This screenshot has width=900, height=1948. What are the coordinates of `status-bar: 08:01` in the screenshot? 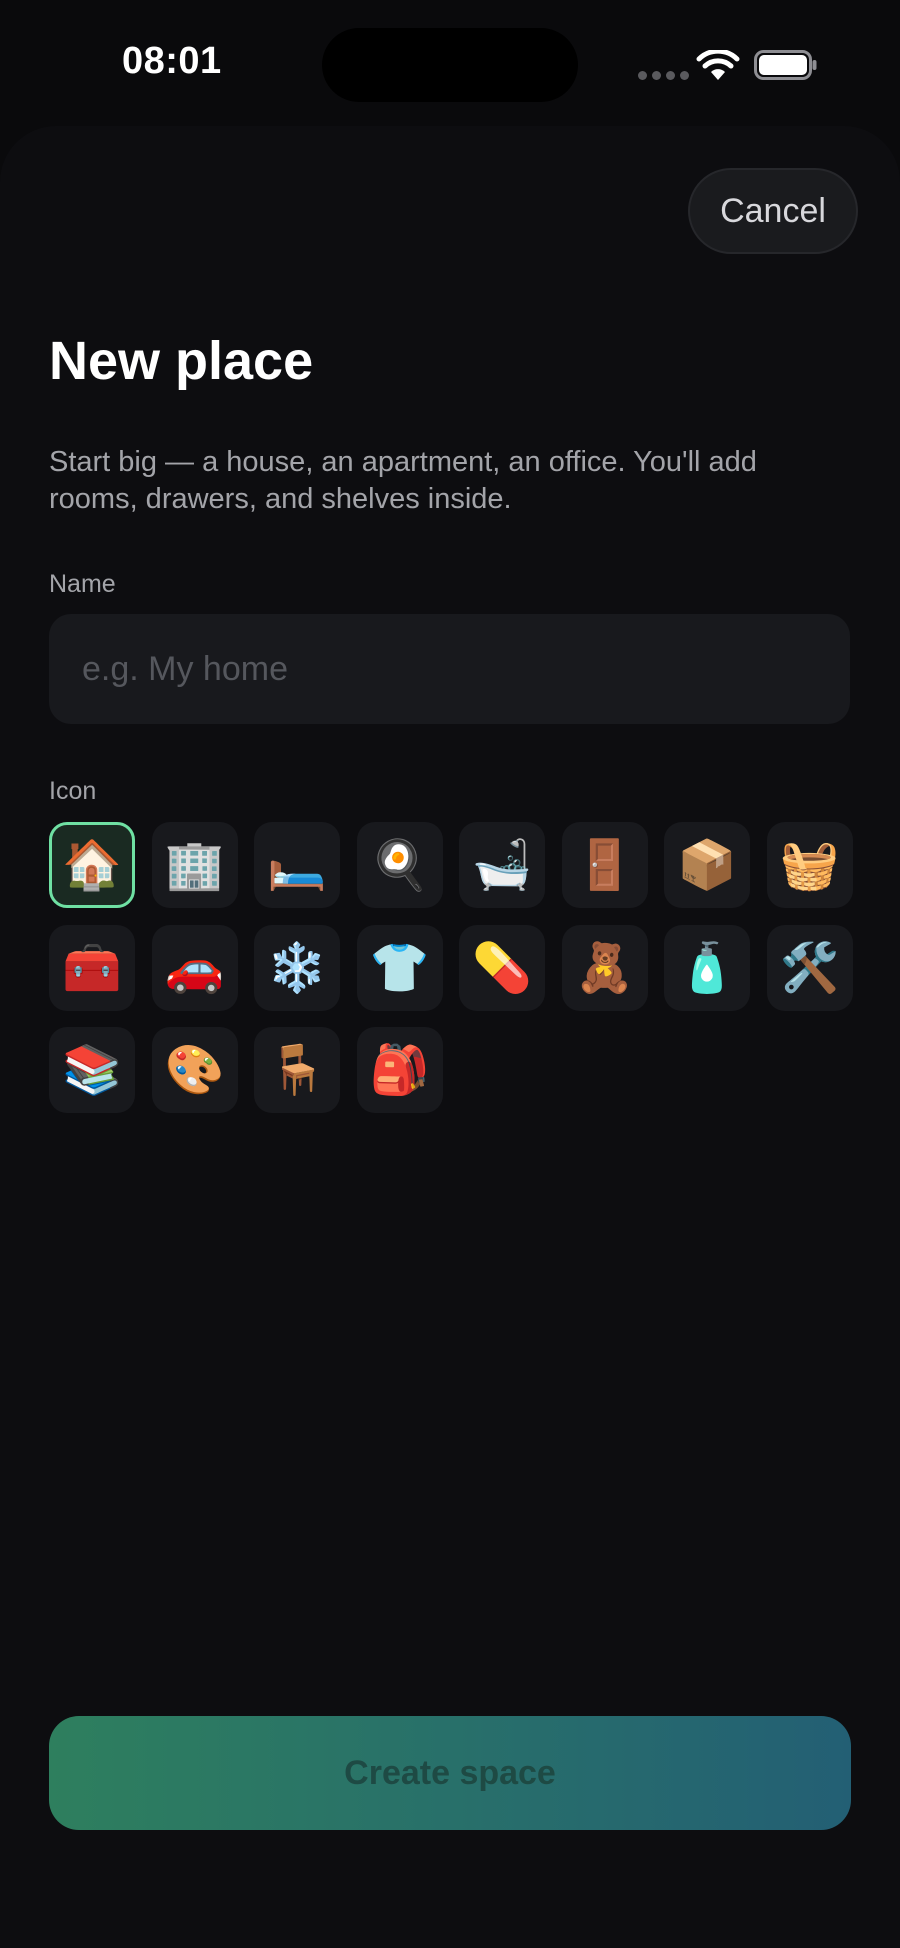 It's located at (450, 60).